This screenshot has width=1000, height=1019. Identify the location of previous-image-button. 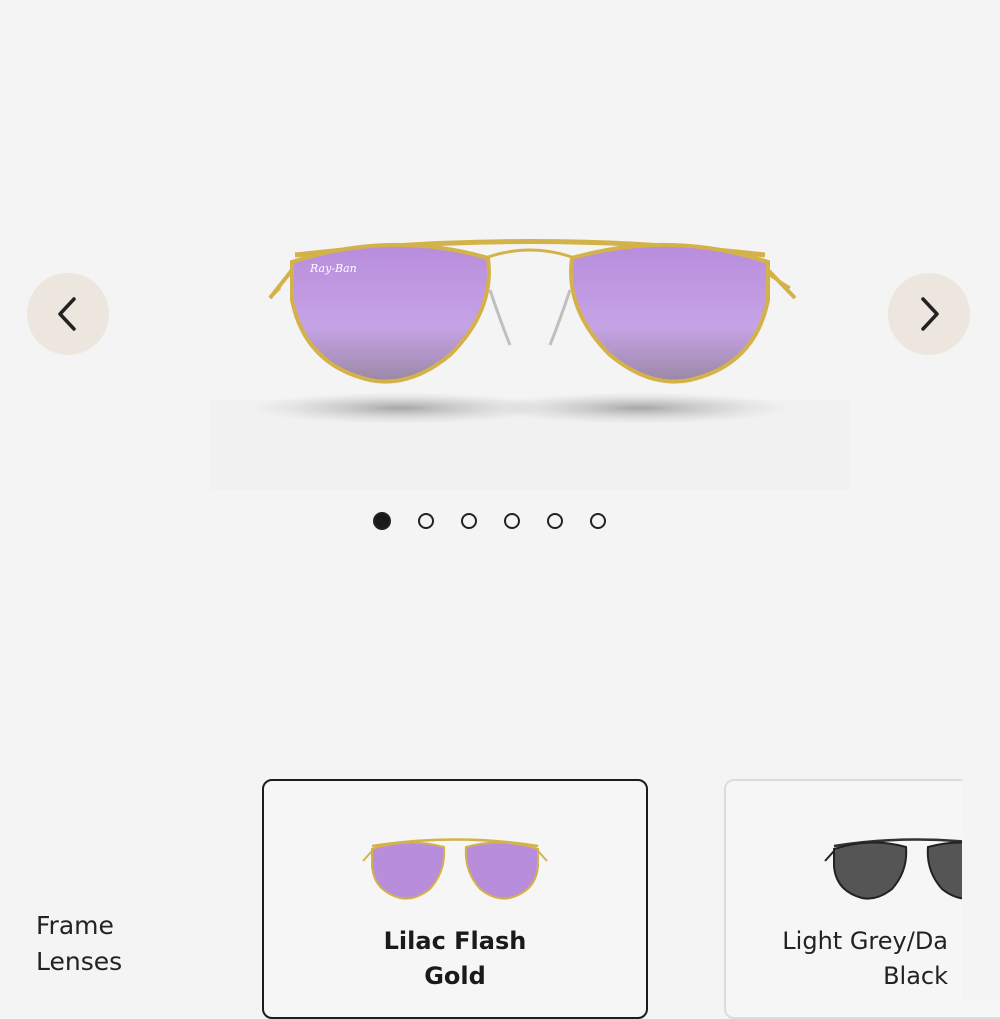
(68, 314).